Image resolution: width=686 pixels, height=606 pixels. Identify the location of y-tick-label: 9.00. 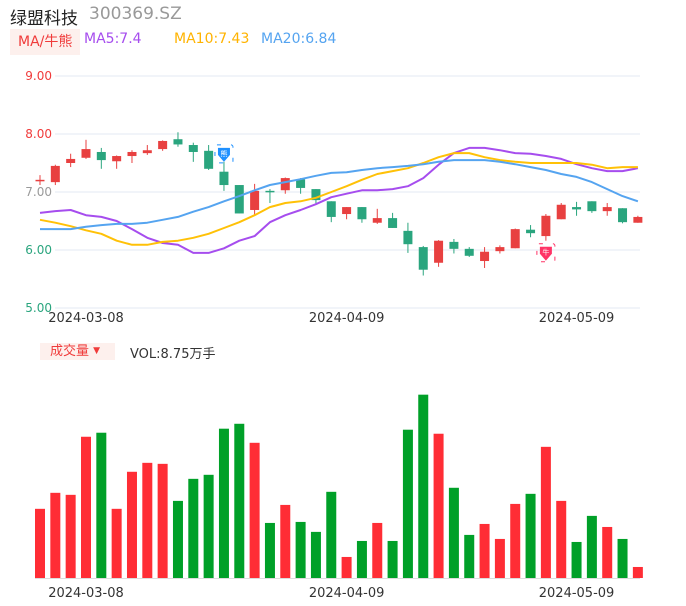
(38, 76).